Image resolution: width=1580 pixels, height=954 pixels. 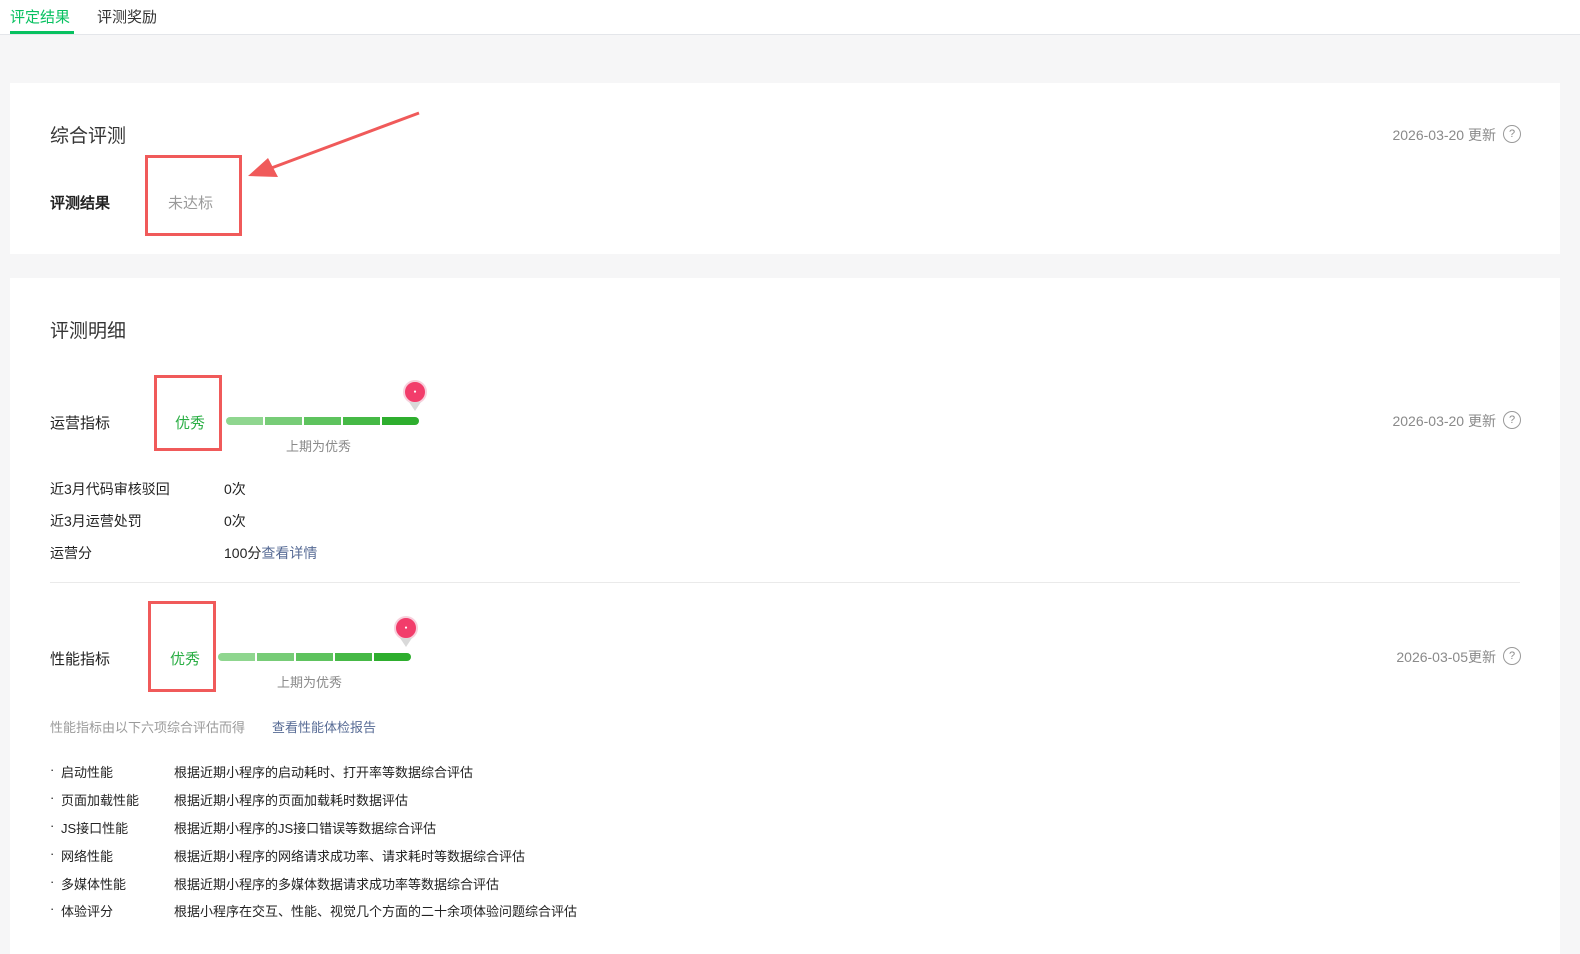 I want to click on arrow-icon, so click(x=334, y=144).